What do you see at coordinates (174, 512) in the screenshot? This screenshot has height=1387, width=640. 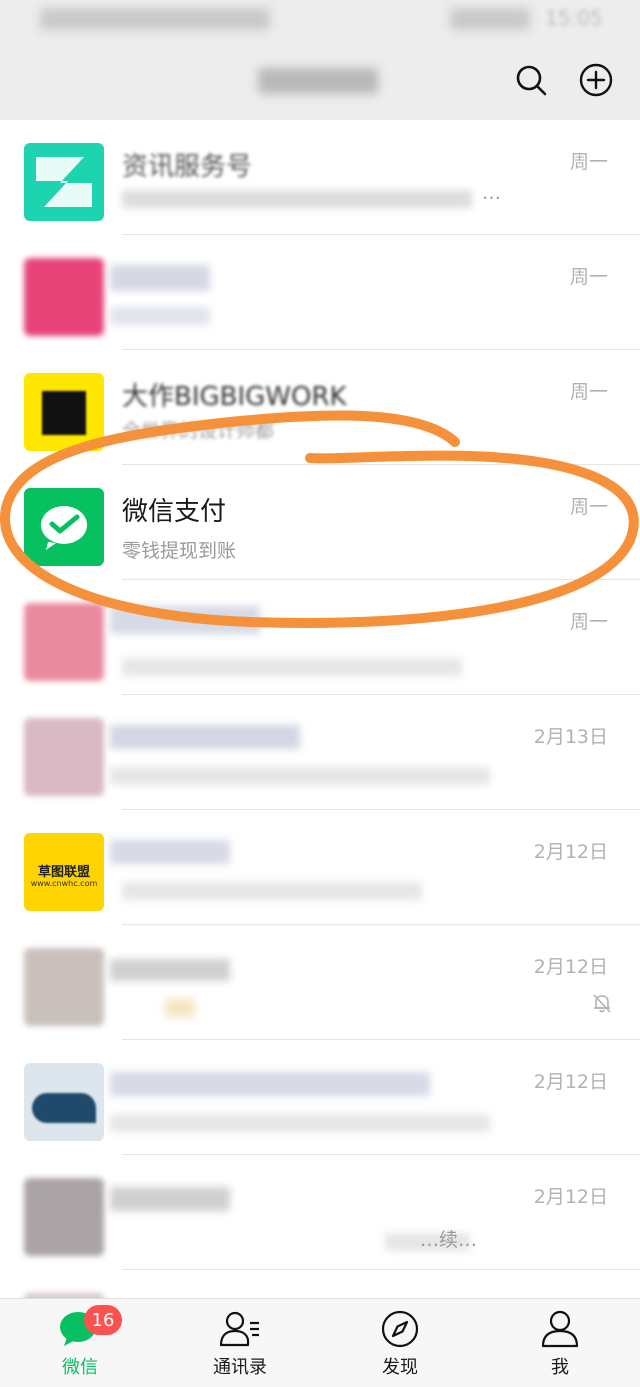 I see `chat-name: 微信支付` at bounding box center [174, 512].